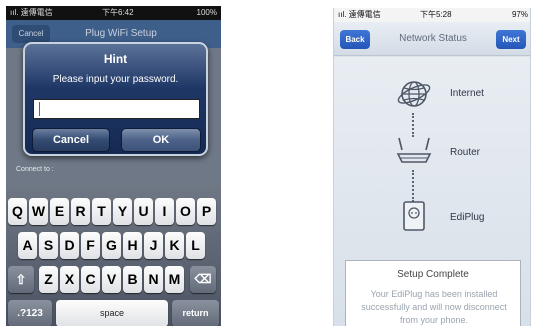 This screenshot has height=326, width=537. What do you see at coordinates (185, 211) in the screenshot?
I see `key-o: O` at bounding box center [185, 211].